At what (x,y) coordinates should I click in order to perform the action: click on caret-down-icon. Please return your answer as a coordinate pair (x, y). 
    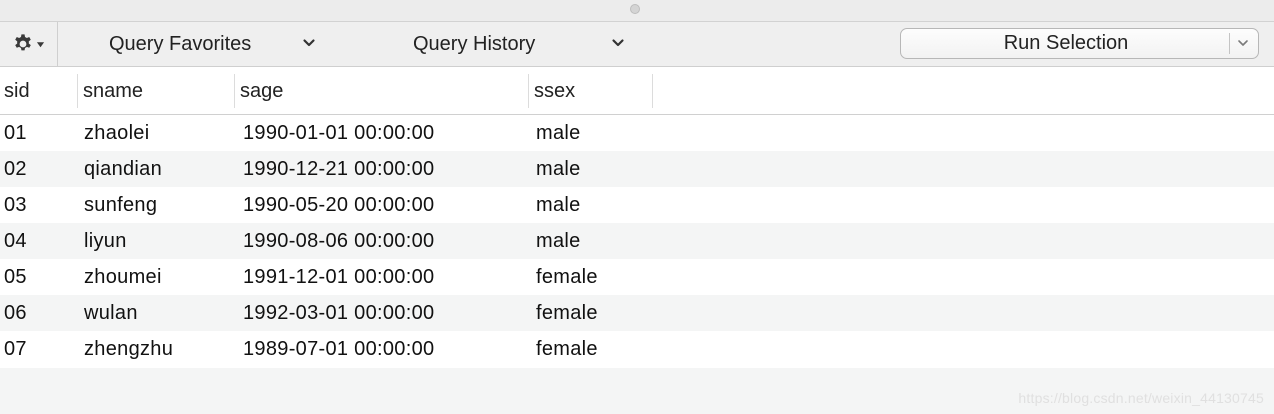
    Looking at the image, I should click on (40, 44).